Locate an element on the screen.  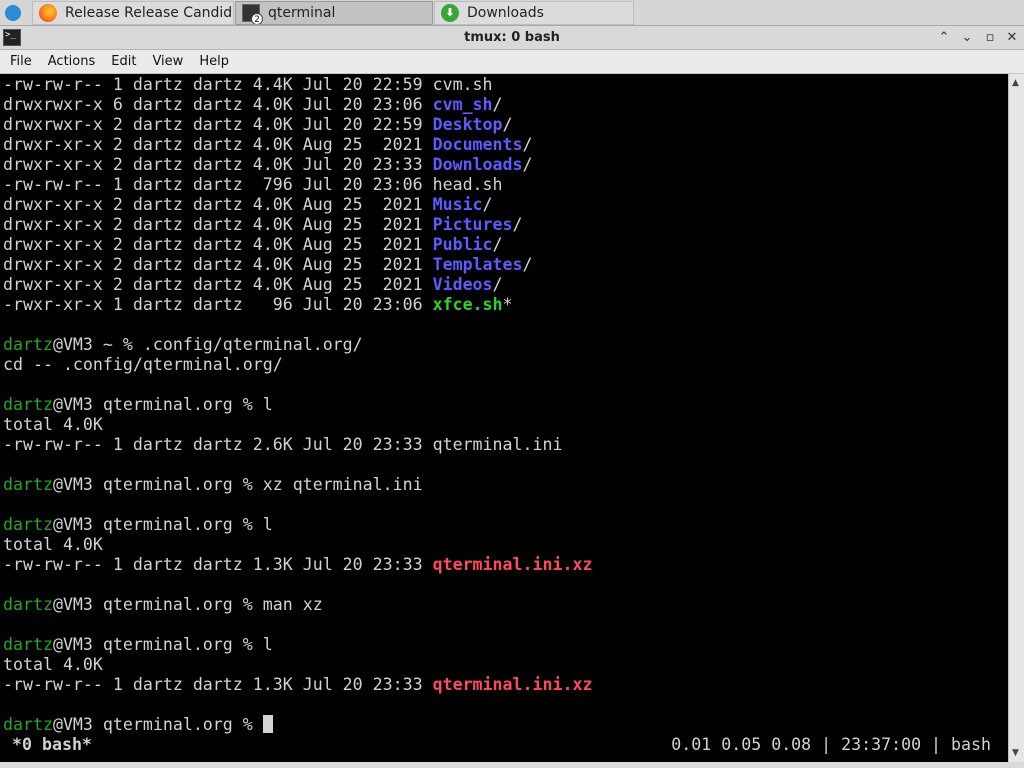
menu-file: File is located at coordinates (21, 61).